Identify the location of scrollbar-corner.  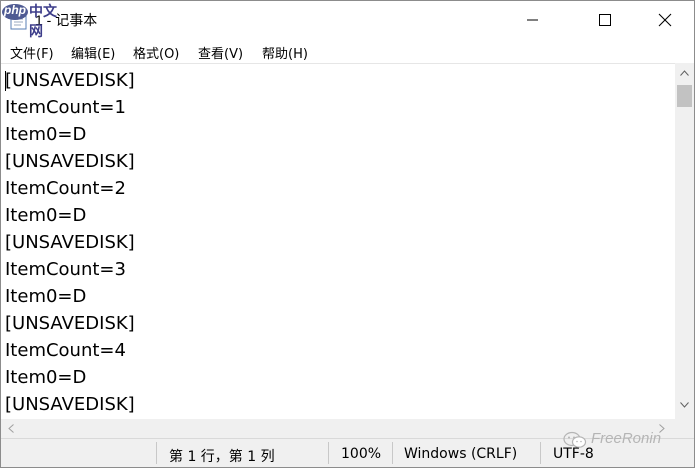
(684, 428).